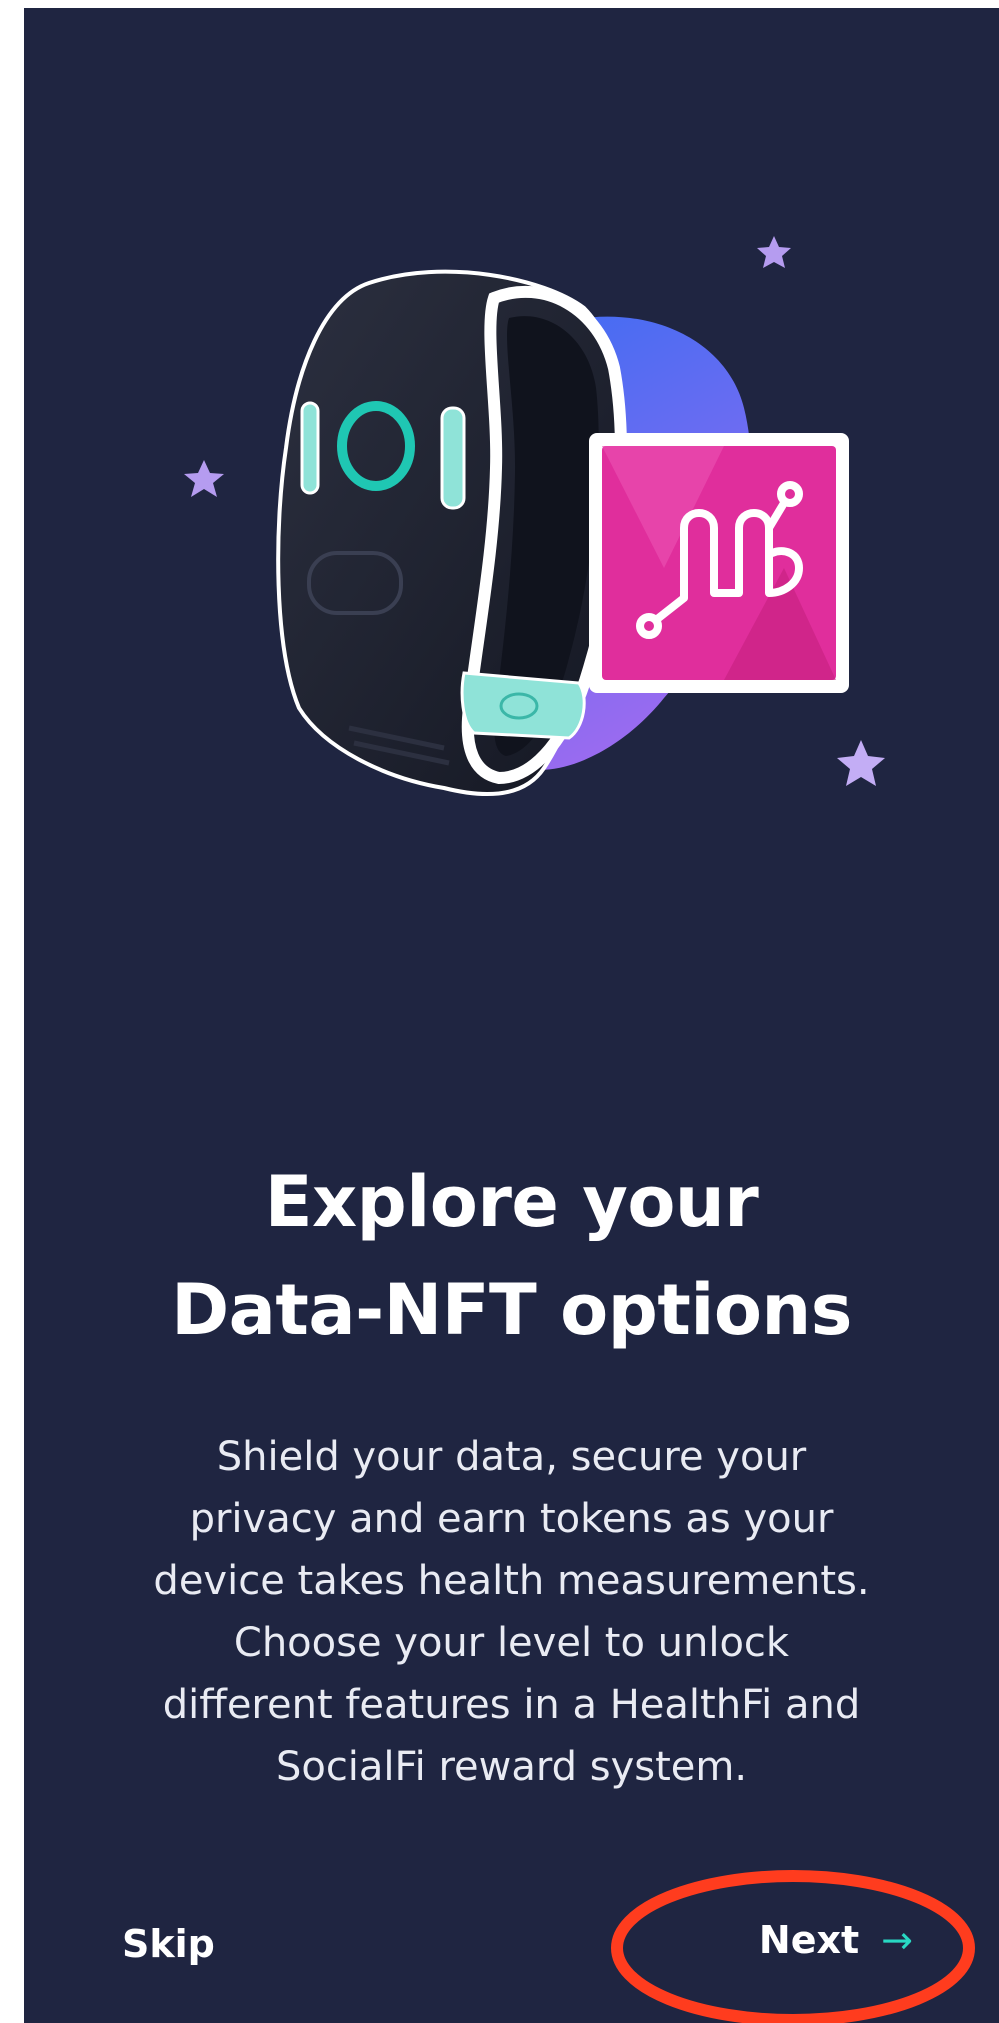 The height and width of the screenshot is (2023, 999). Describe the element at coordinates (511, 1705) in the screenshot. I see `description-line: different features in a HealthFi and` at that location.